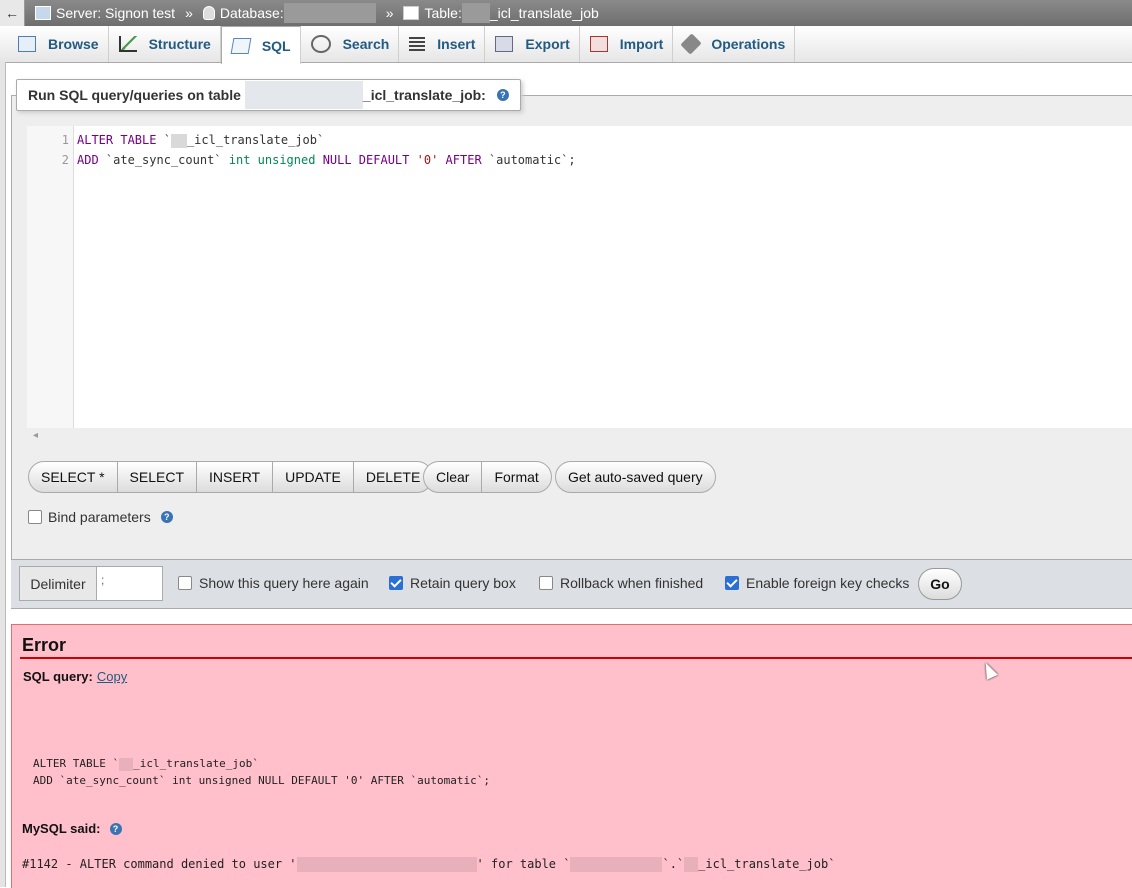 The height and width of the screenshot is (888, 1132). What do you see at coordinates (547, 44) in the screenshot?
I see `tab-export-label: Export` at bounding box center [547, 44].